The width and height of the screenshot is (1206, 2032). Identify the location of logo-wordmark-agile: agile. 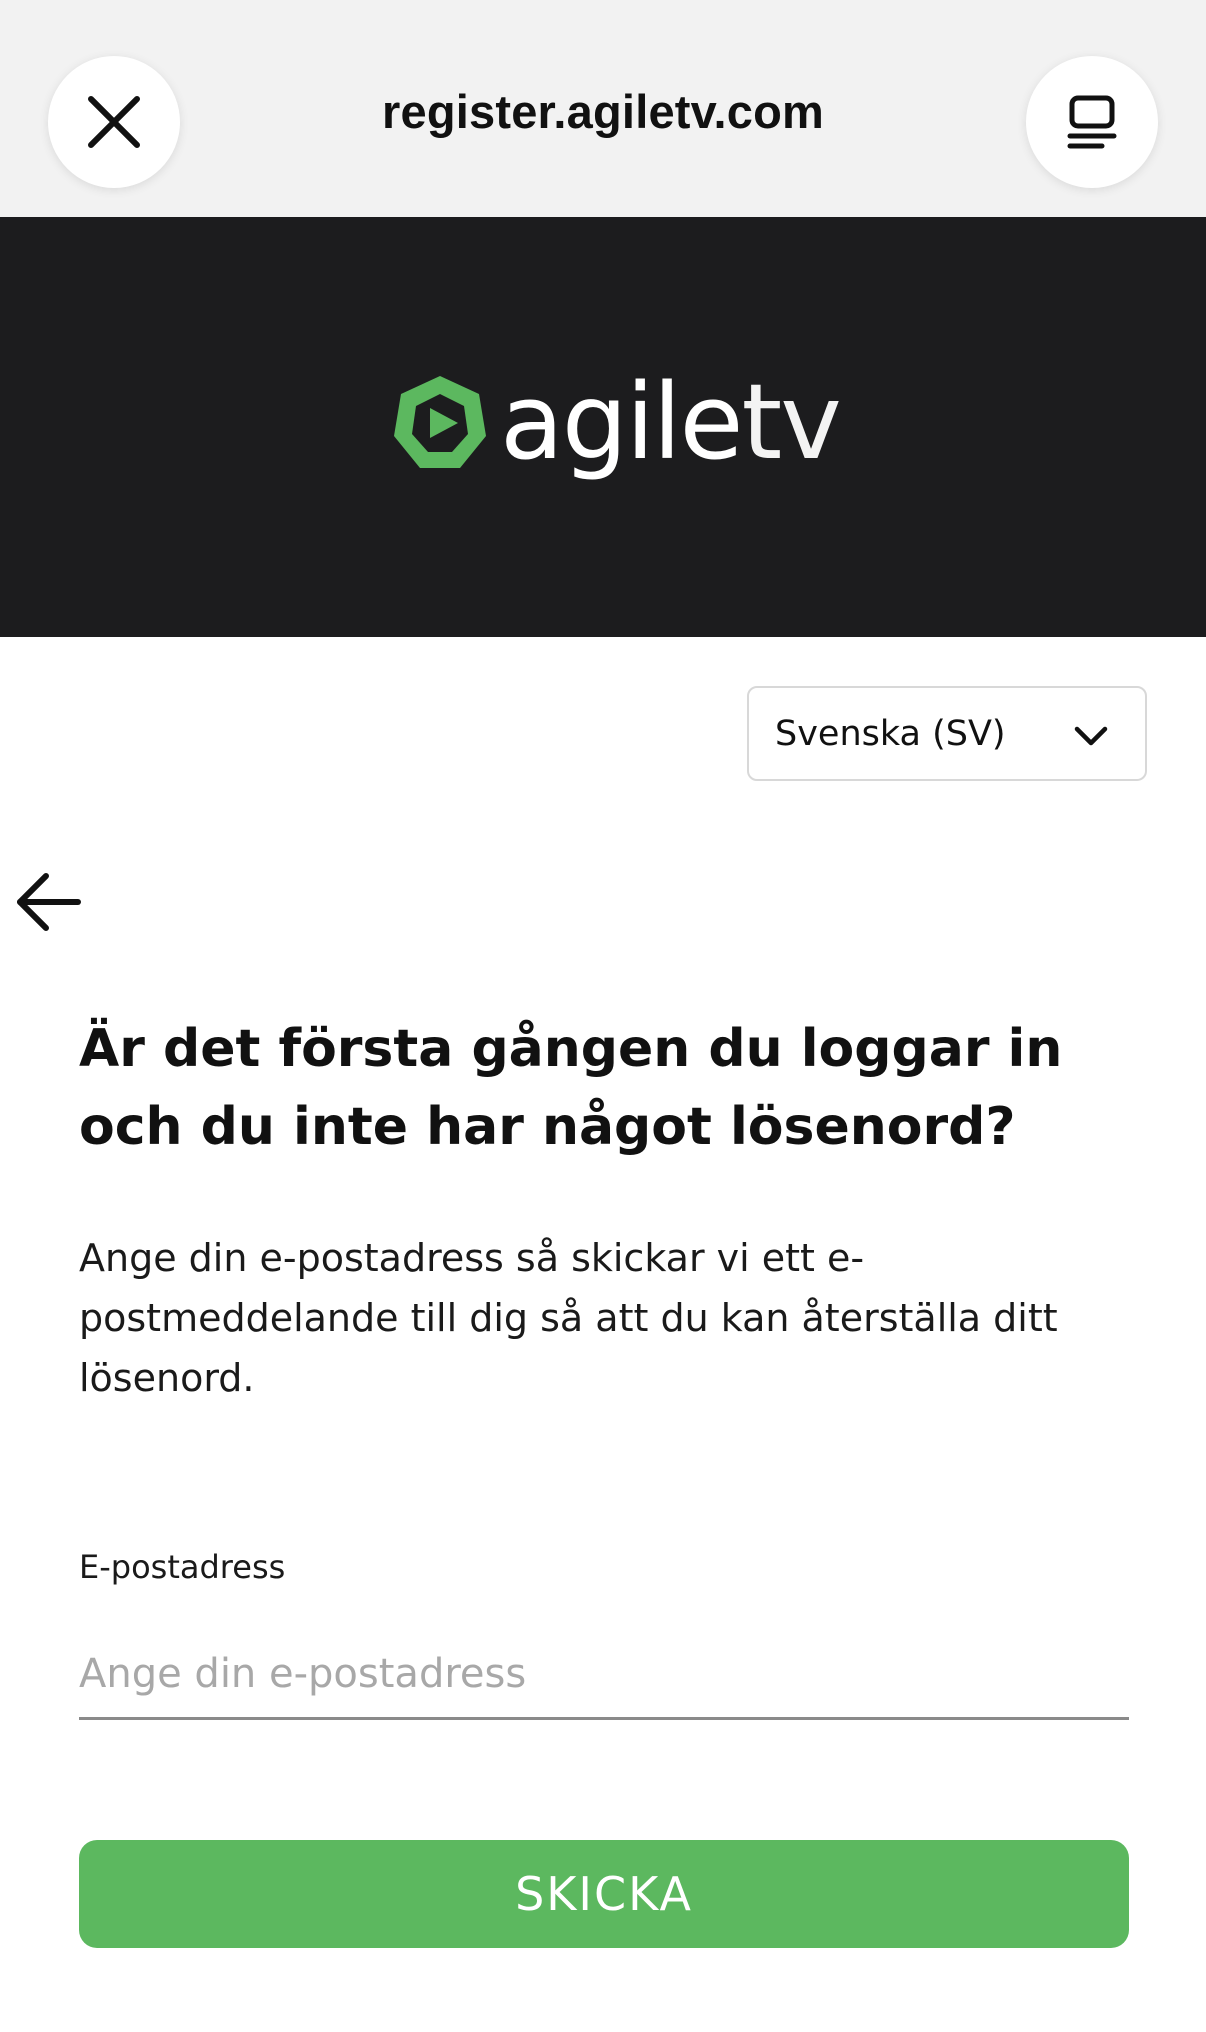
(622, 422).